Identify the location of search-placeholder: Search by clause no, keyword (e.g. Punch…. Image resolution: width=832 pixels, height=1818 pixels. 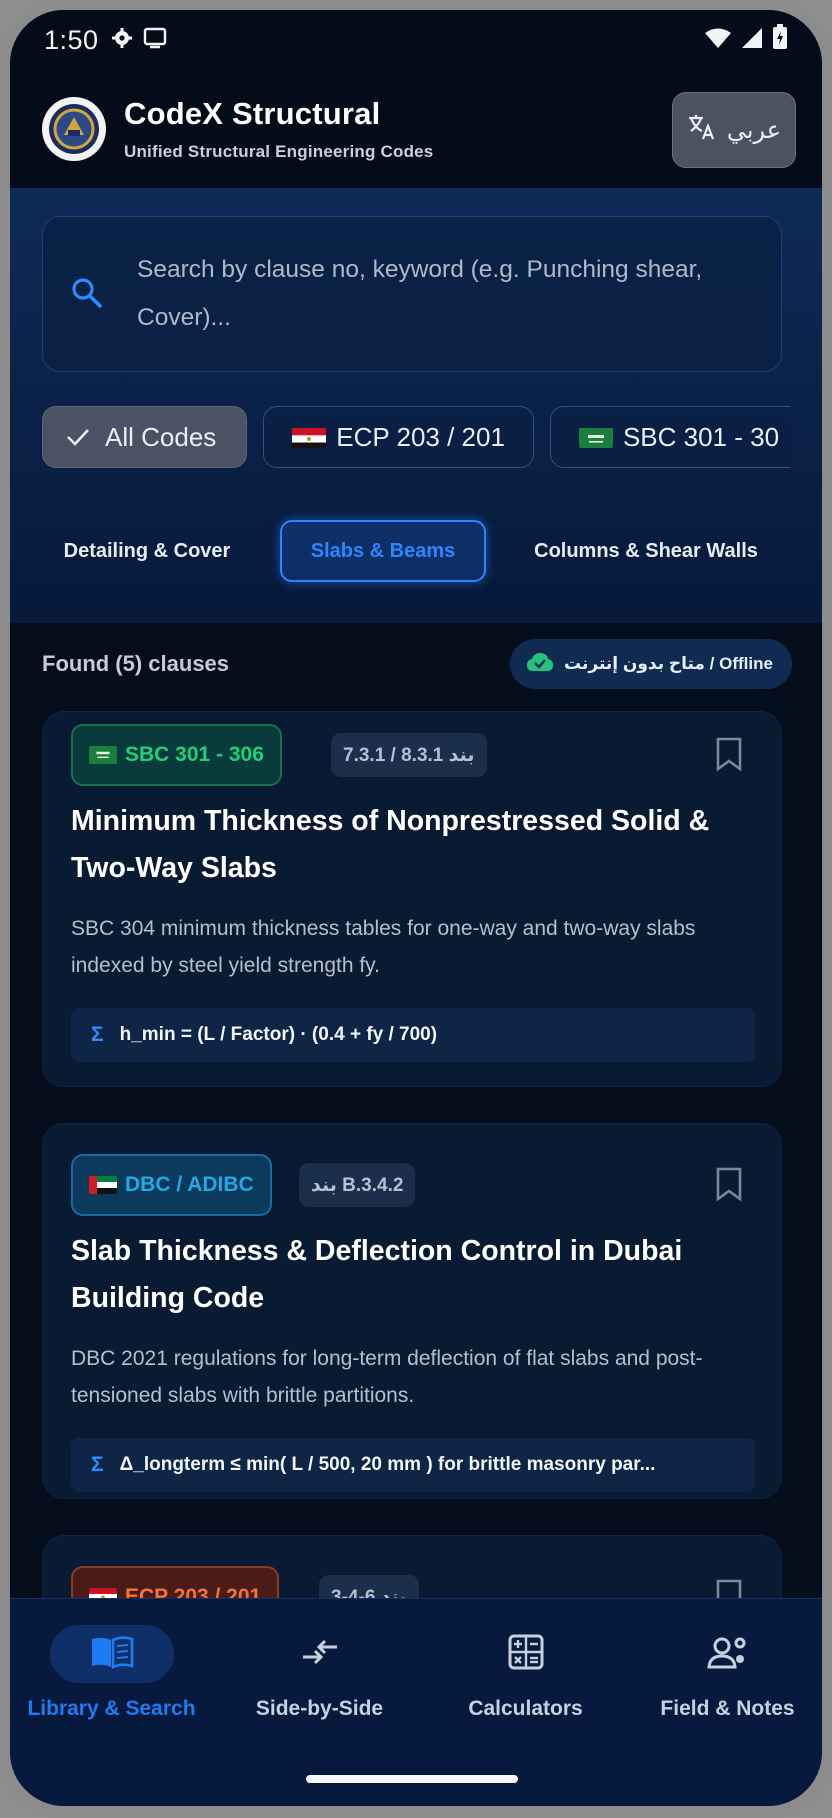
(420, 293).